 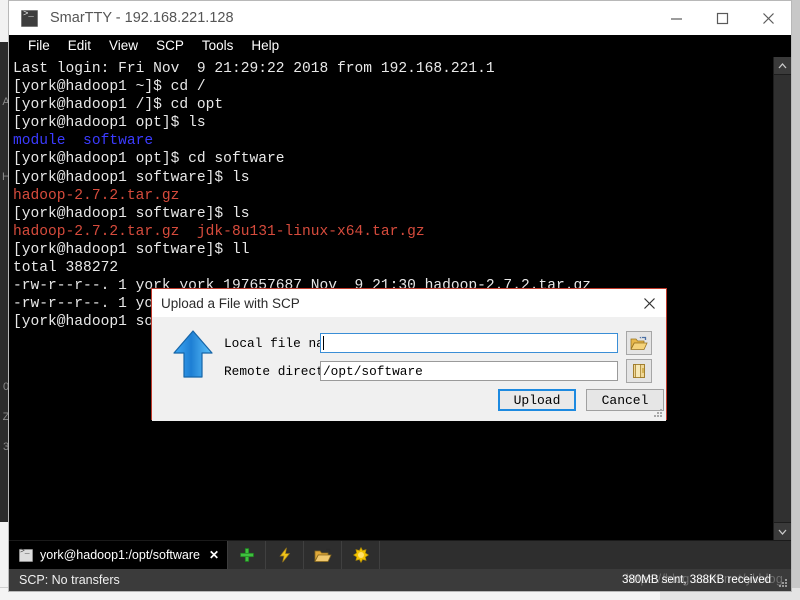 What do you see at coordinates (79, 46) in the screenshot?
I see `menu-item-edit: Edit` at bounding box center [79, 46].